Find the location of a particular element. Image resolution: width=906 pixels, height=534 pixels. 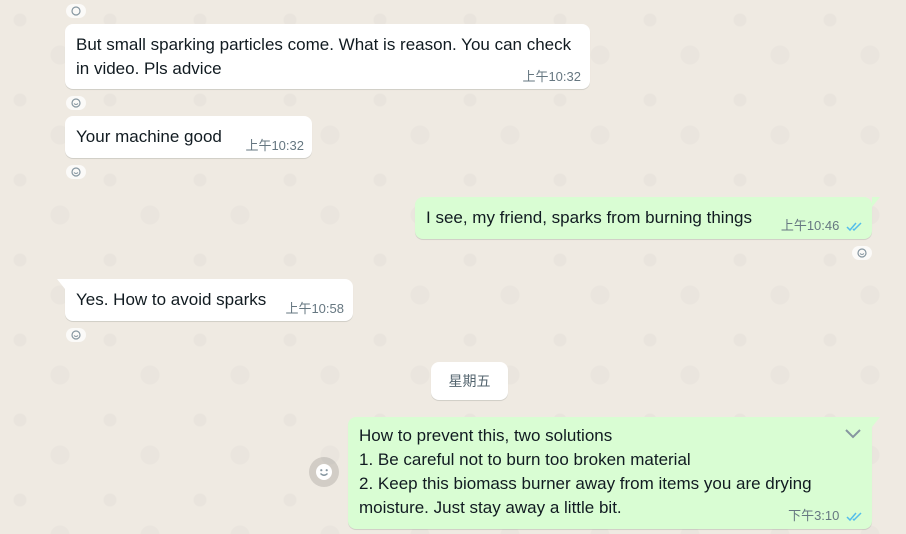

message-meta: 上午10:46 is located at coordinates (822, 225).